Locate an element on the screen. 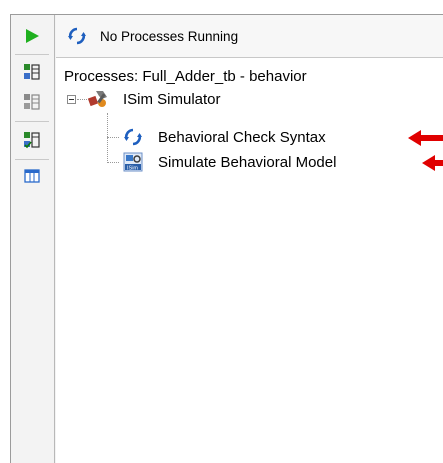 Image resolution: width=443 pixels, height=463 pixels. panel-title: Processes: Full_Adder_tb - behavior is located at coordinates (185, 76).